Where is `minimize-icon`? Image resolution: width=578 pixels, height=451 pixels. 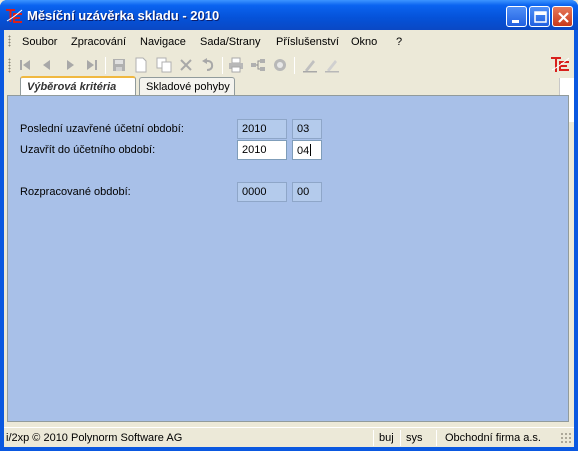
minimize-icon is located at coordinates (515, 21).